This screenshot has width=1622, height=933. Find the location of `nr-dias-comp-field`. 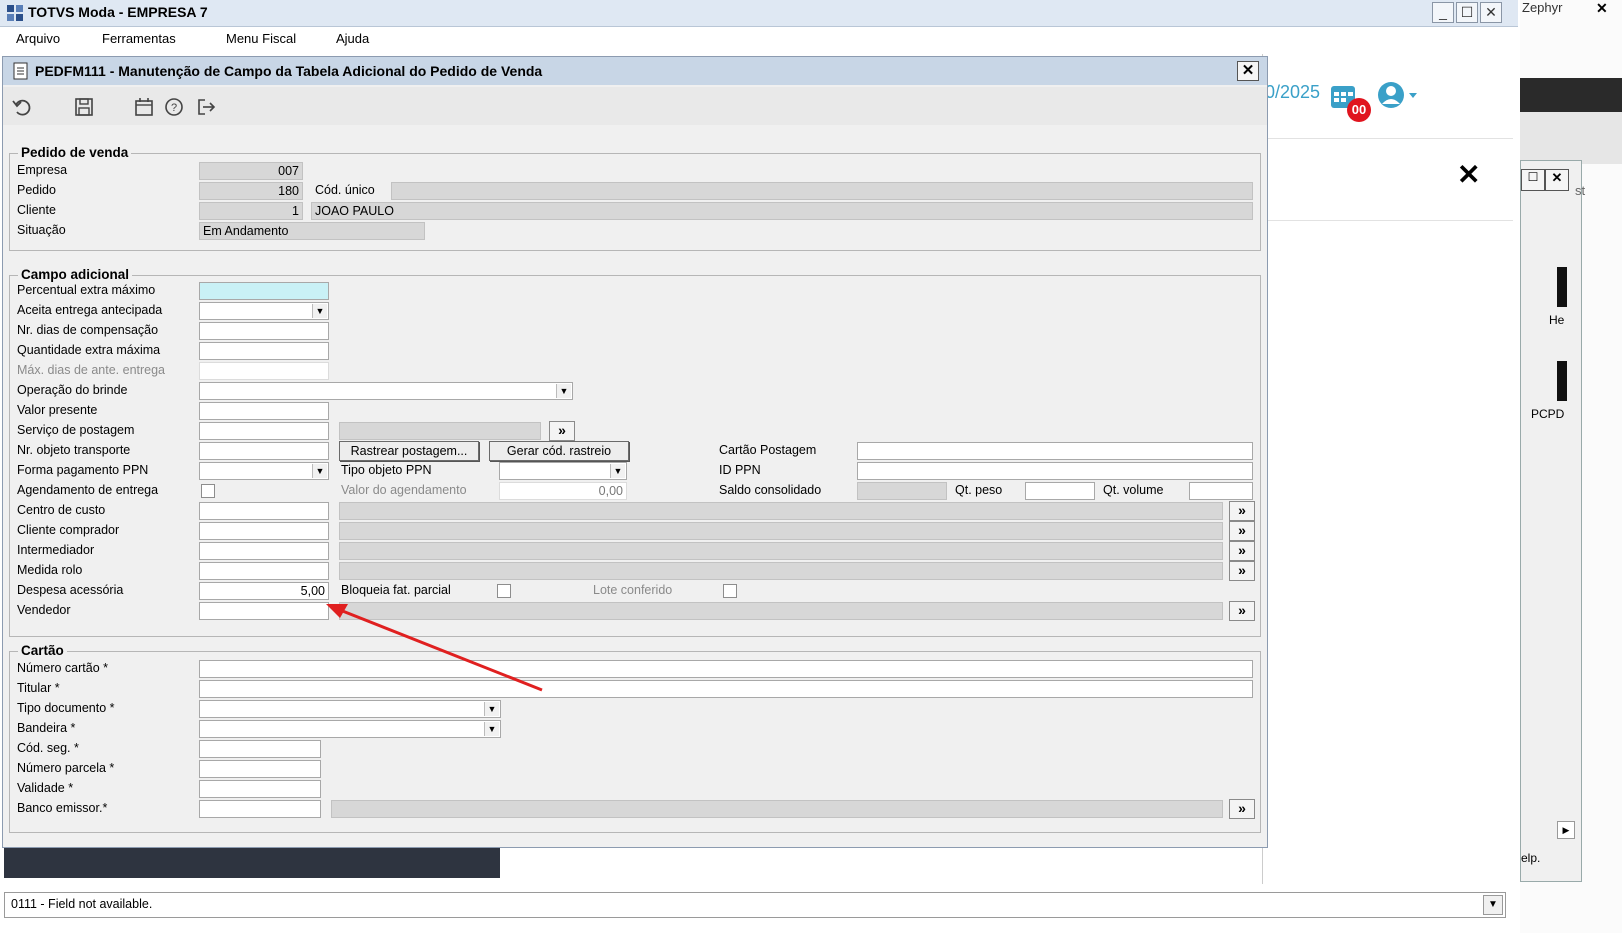

nr-dias-comp-field is located at coordinates (264, 331).